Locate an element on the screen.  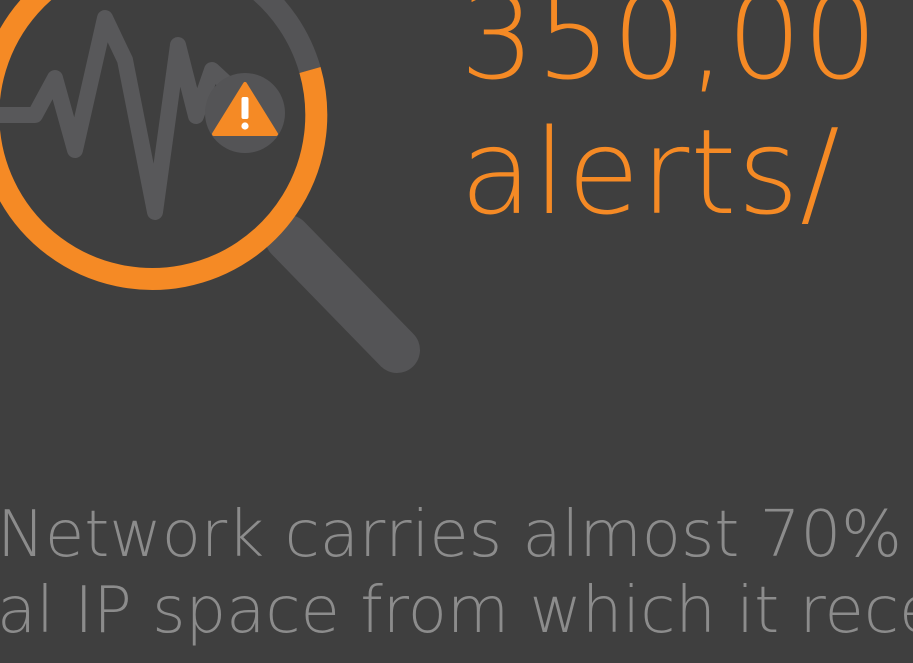
caption-line-2: al IP space from which it receive is located at coordinates (456, 610).